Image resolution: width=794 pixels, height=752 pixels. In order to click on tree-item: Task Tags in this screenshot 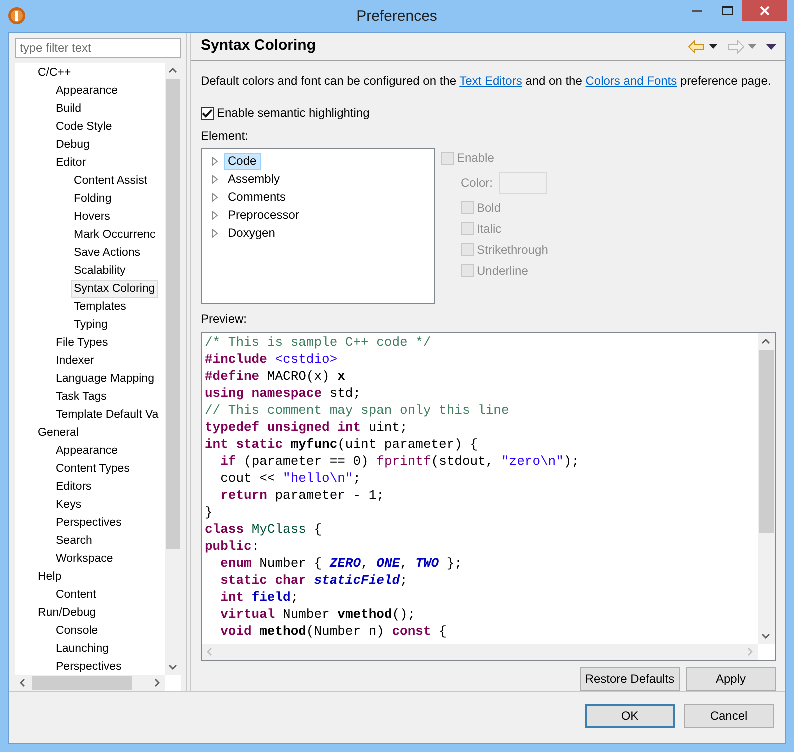, I will do `click(81, 397)`.